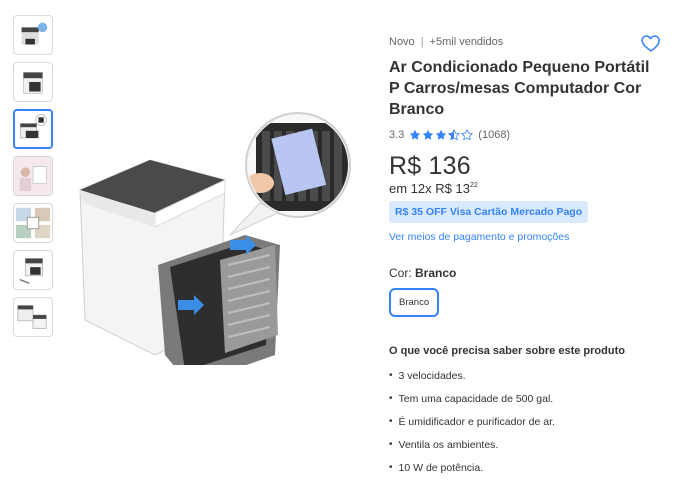  Describe the element at coordinates (529, 135) in the screenshot. I see `rating-row: 3.3 (1068)` at that location.